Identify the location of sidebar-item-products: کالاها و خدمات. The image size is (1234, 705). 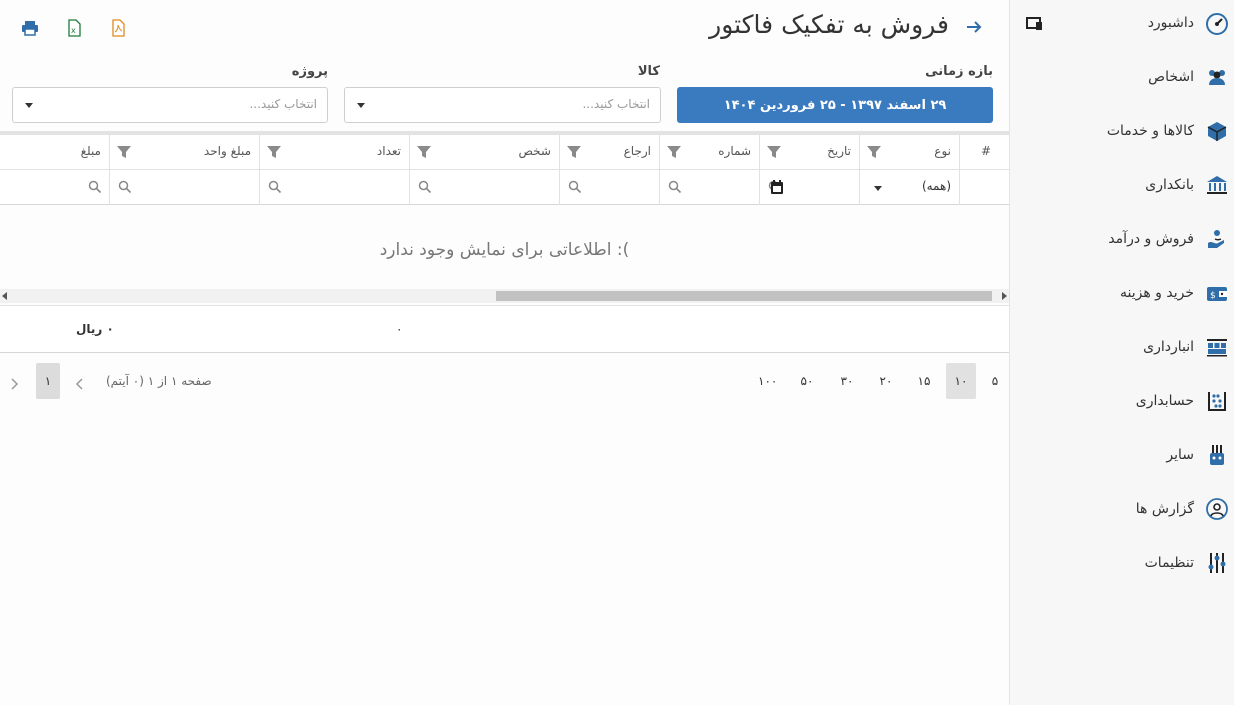
(1121, 131).